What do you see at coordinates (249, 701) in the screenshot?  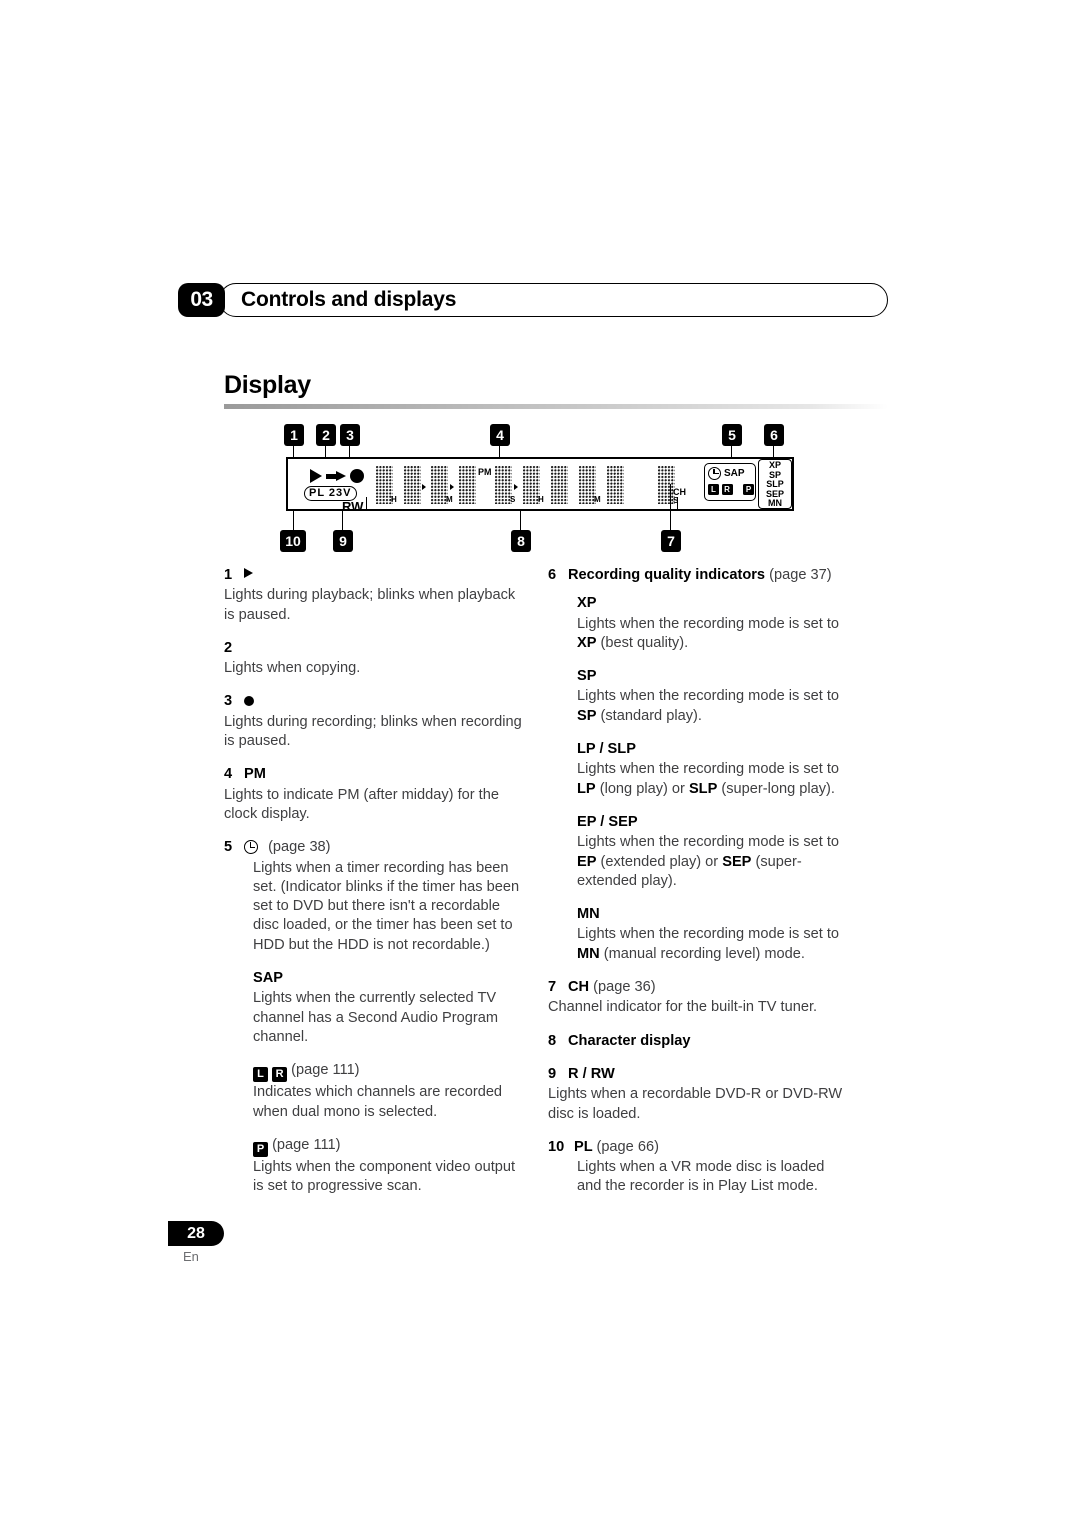 I see `record-dot-icon` at bounding box center [249, 701].